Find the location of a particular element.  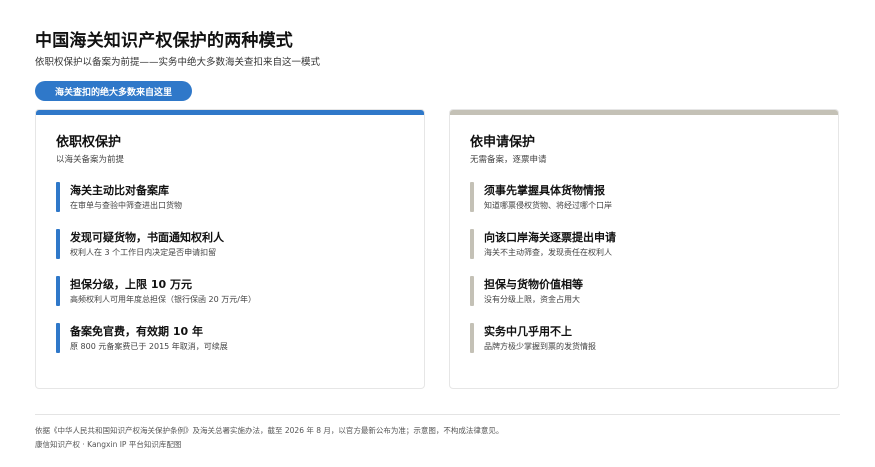

list-item: 担保分级，上限 10 万元 高频权利人可用年度总担保（银行保函 20 万元/年） is located at coordinates (231, 291).